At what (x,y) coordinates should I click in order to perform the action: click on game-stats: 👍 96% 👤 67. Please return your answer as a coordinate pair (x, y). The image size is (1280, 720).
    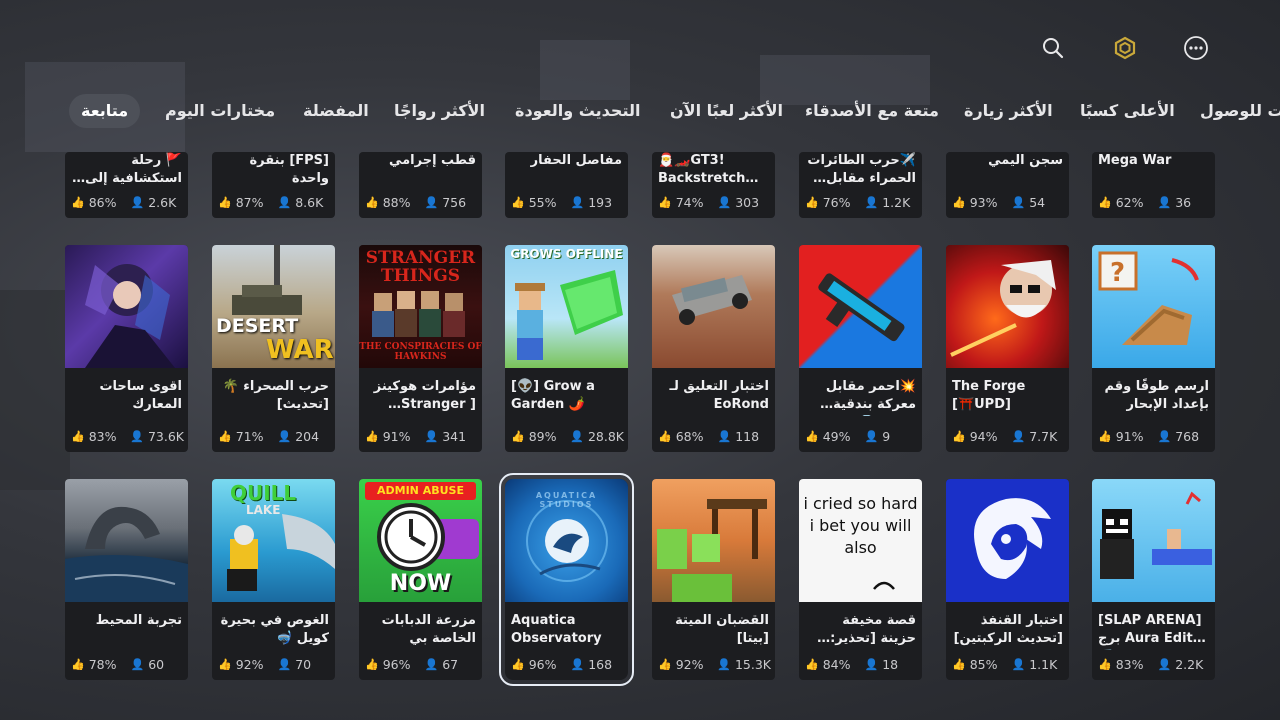
    Looking at the image, I should click on (412, 664).